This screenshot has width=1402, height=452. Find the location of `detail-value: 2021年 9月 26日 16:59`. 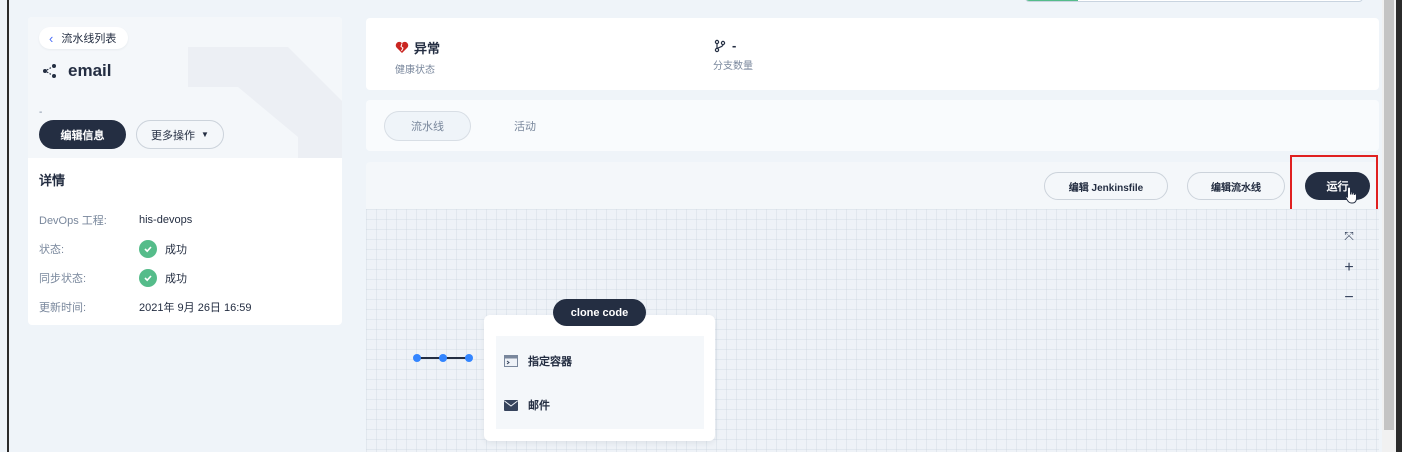

detail-value: 2021年 9月 26日 16:59 is located at coordinates (195, 307).